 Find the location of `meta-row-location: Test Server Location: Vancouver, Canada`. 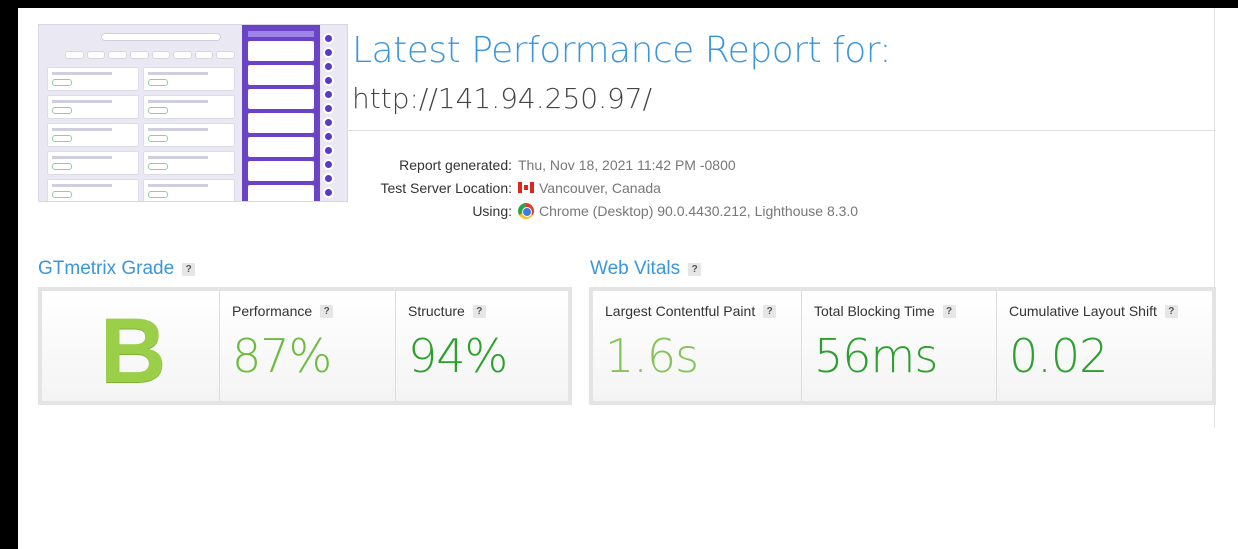

meta-row-location: Test Server Location: Vancouver, Canada is located at coordinates (648, 187).